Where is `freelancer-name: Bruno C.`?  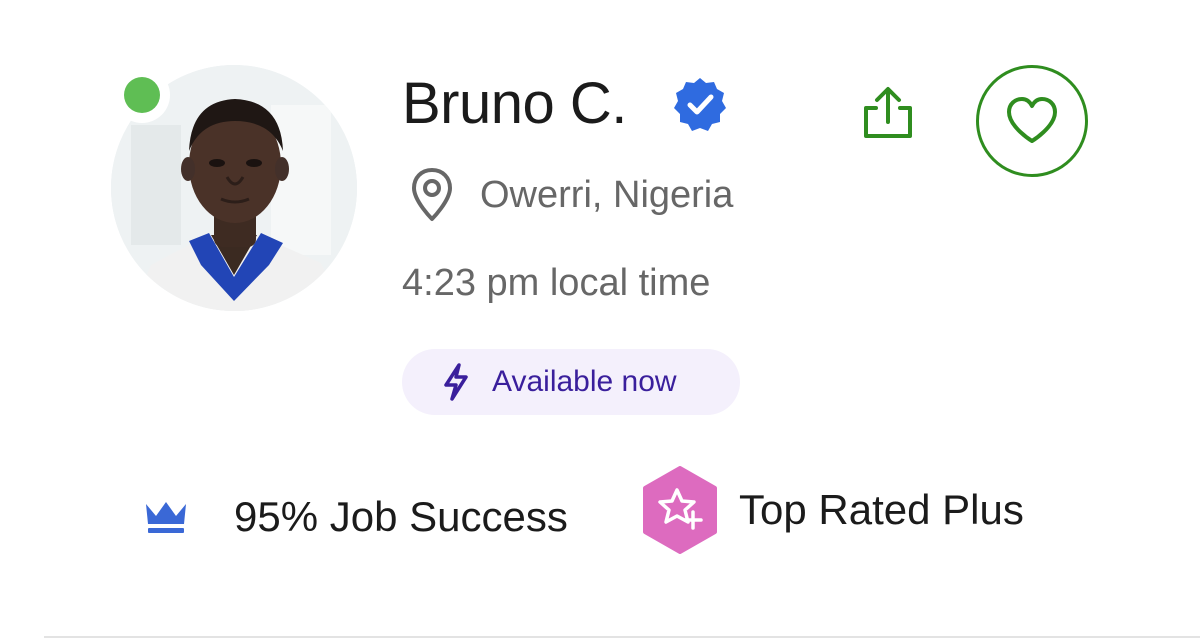 freelancer-name: Bruno C. is located at coordinates (514, 103).